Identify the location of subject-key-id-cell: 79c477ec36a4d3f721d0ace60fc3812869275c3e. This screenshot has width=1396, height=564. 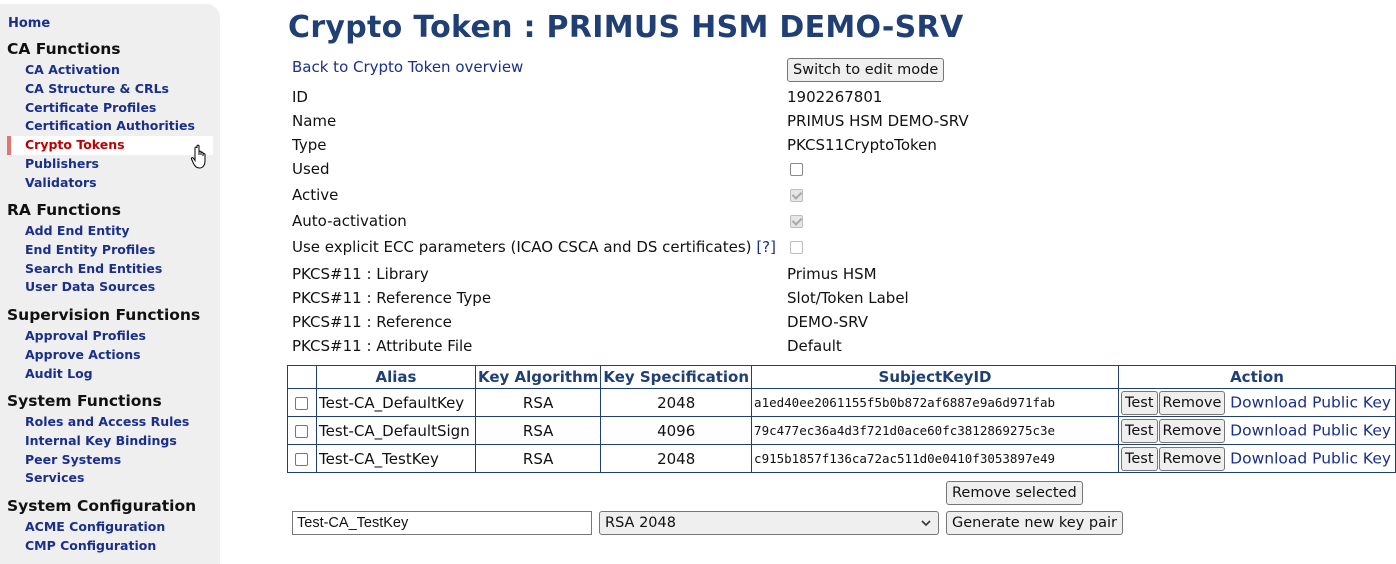
(935, 430).